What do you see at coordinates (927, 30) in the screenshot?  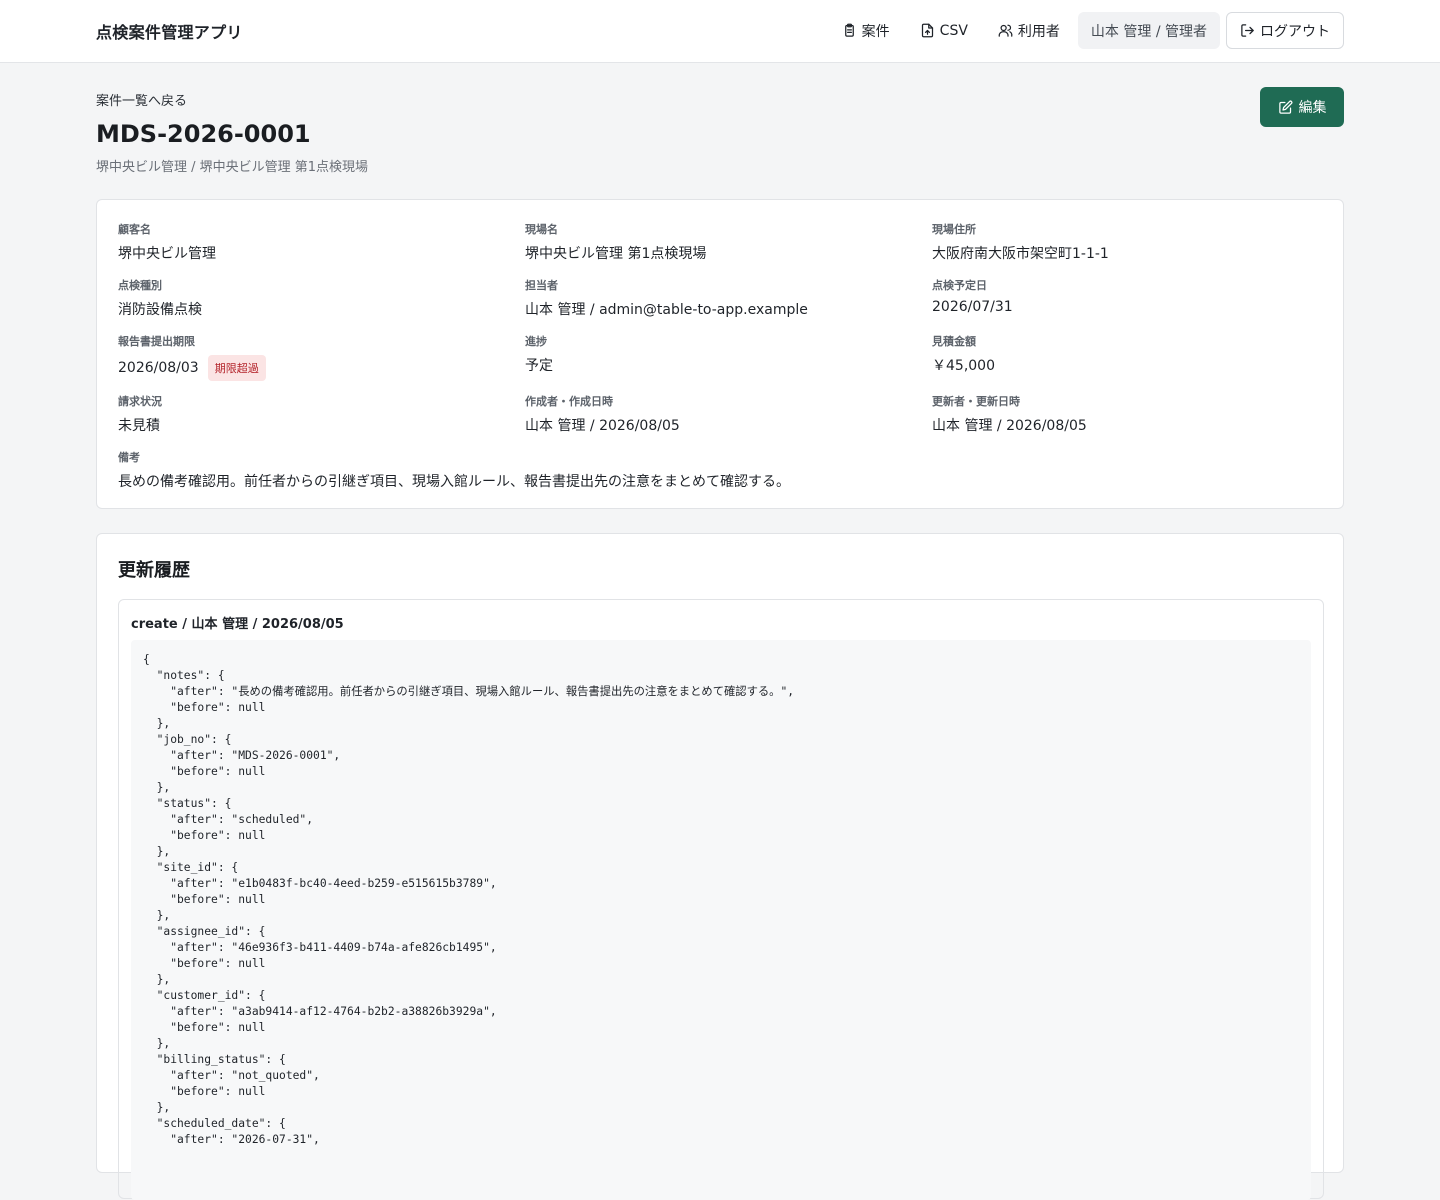 I see `file-upload-icon` at bounding box center [927, 30].